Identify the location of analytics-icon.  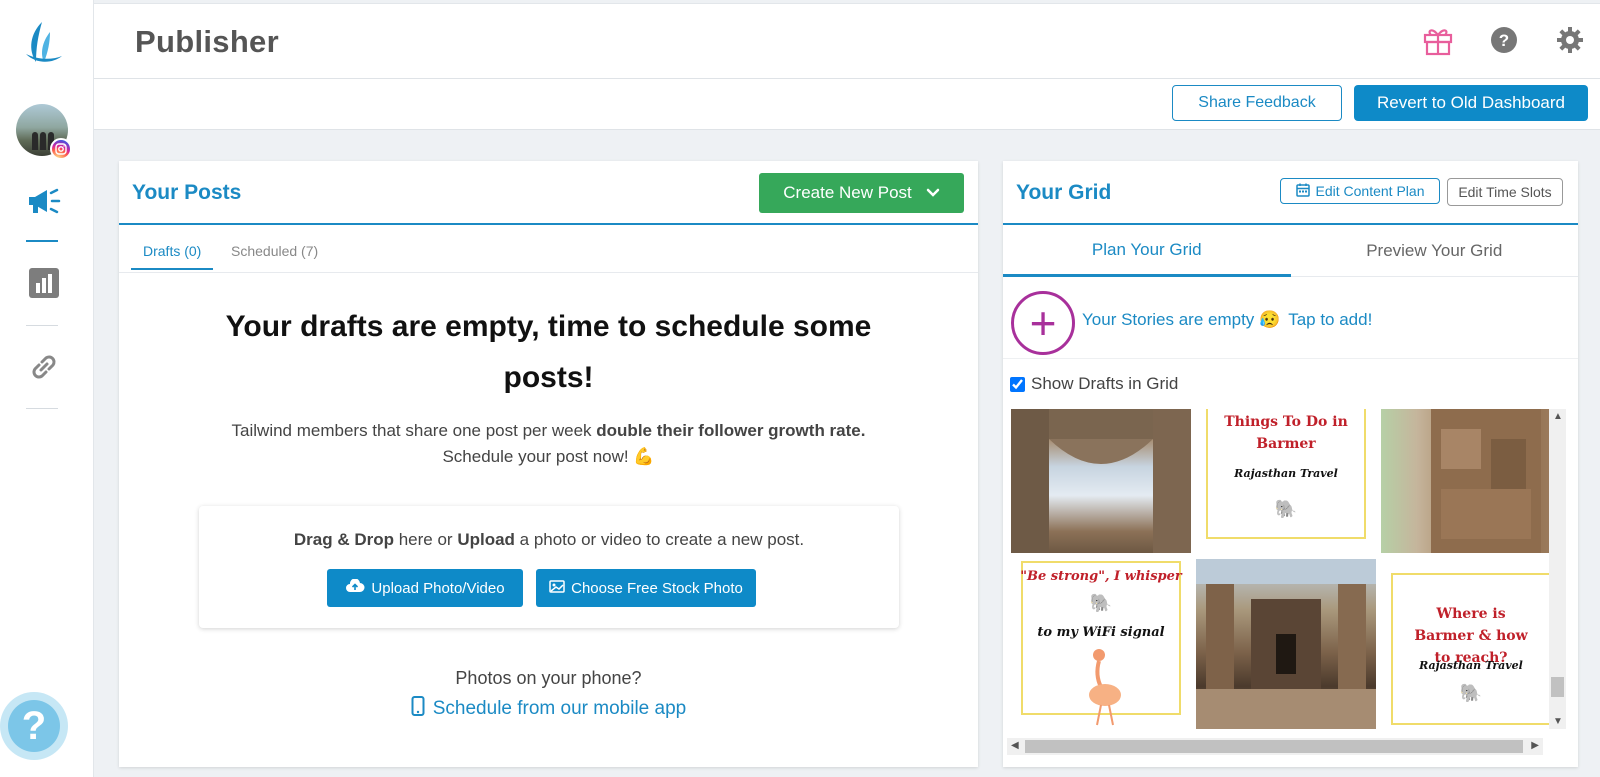
(44, 283).